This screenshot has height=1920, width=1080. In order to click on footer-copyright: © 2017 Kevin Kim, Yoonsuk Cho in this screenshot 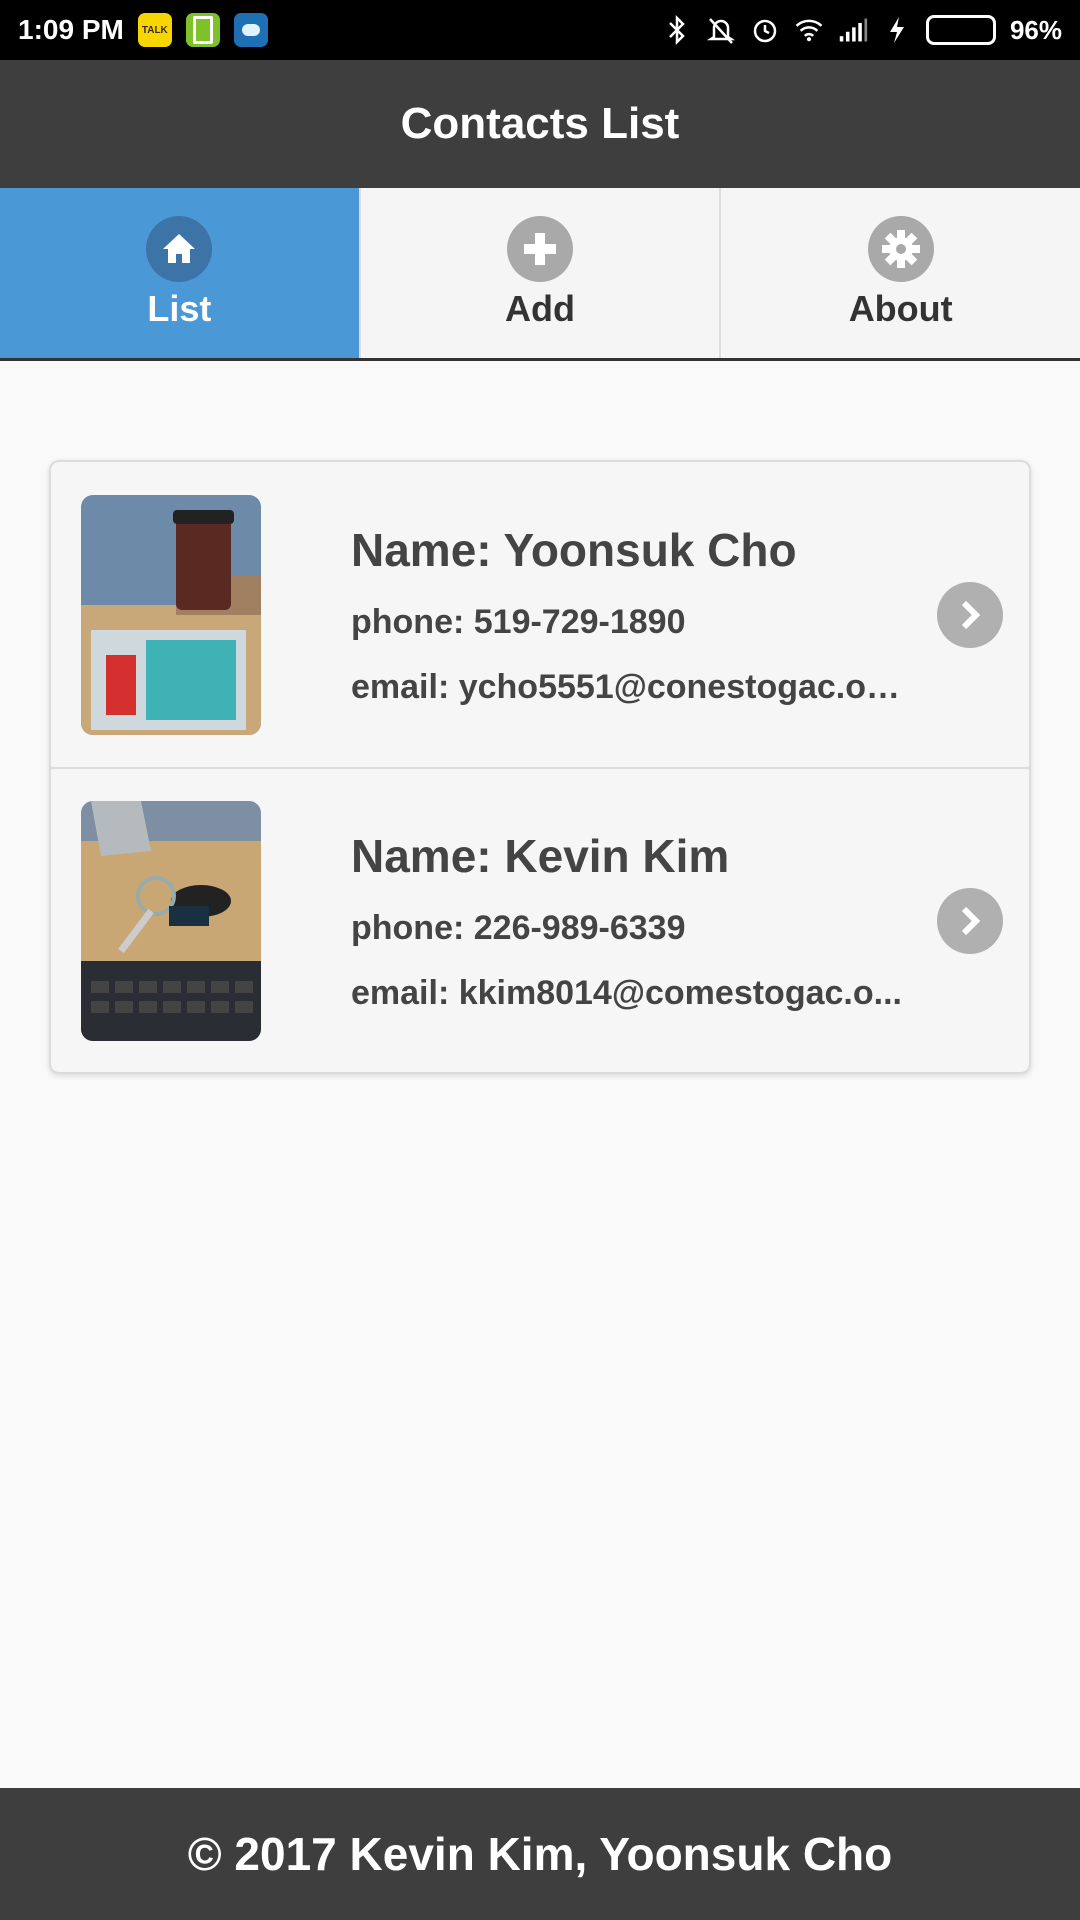, I will do `click(540, 1854)`.